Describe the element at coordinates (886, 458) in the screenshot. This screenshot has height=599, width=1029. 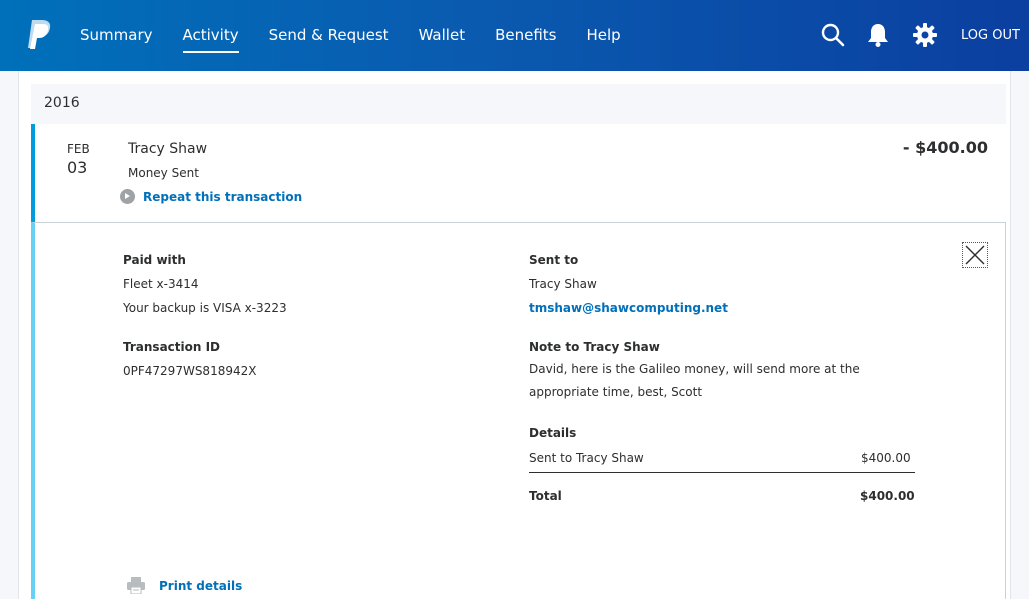
I see `line-item-amount: $400.00` at that location.